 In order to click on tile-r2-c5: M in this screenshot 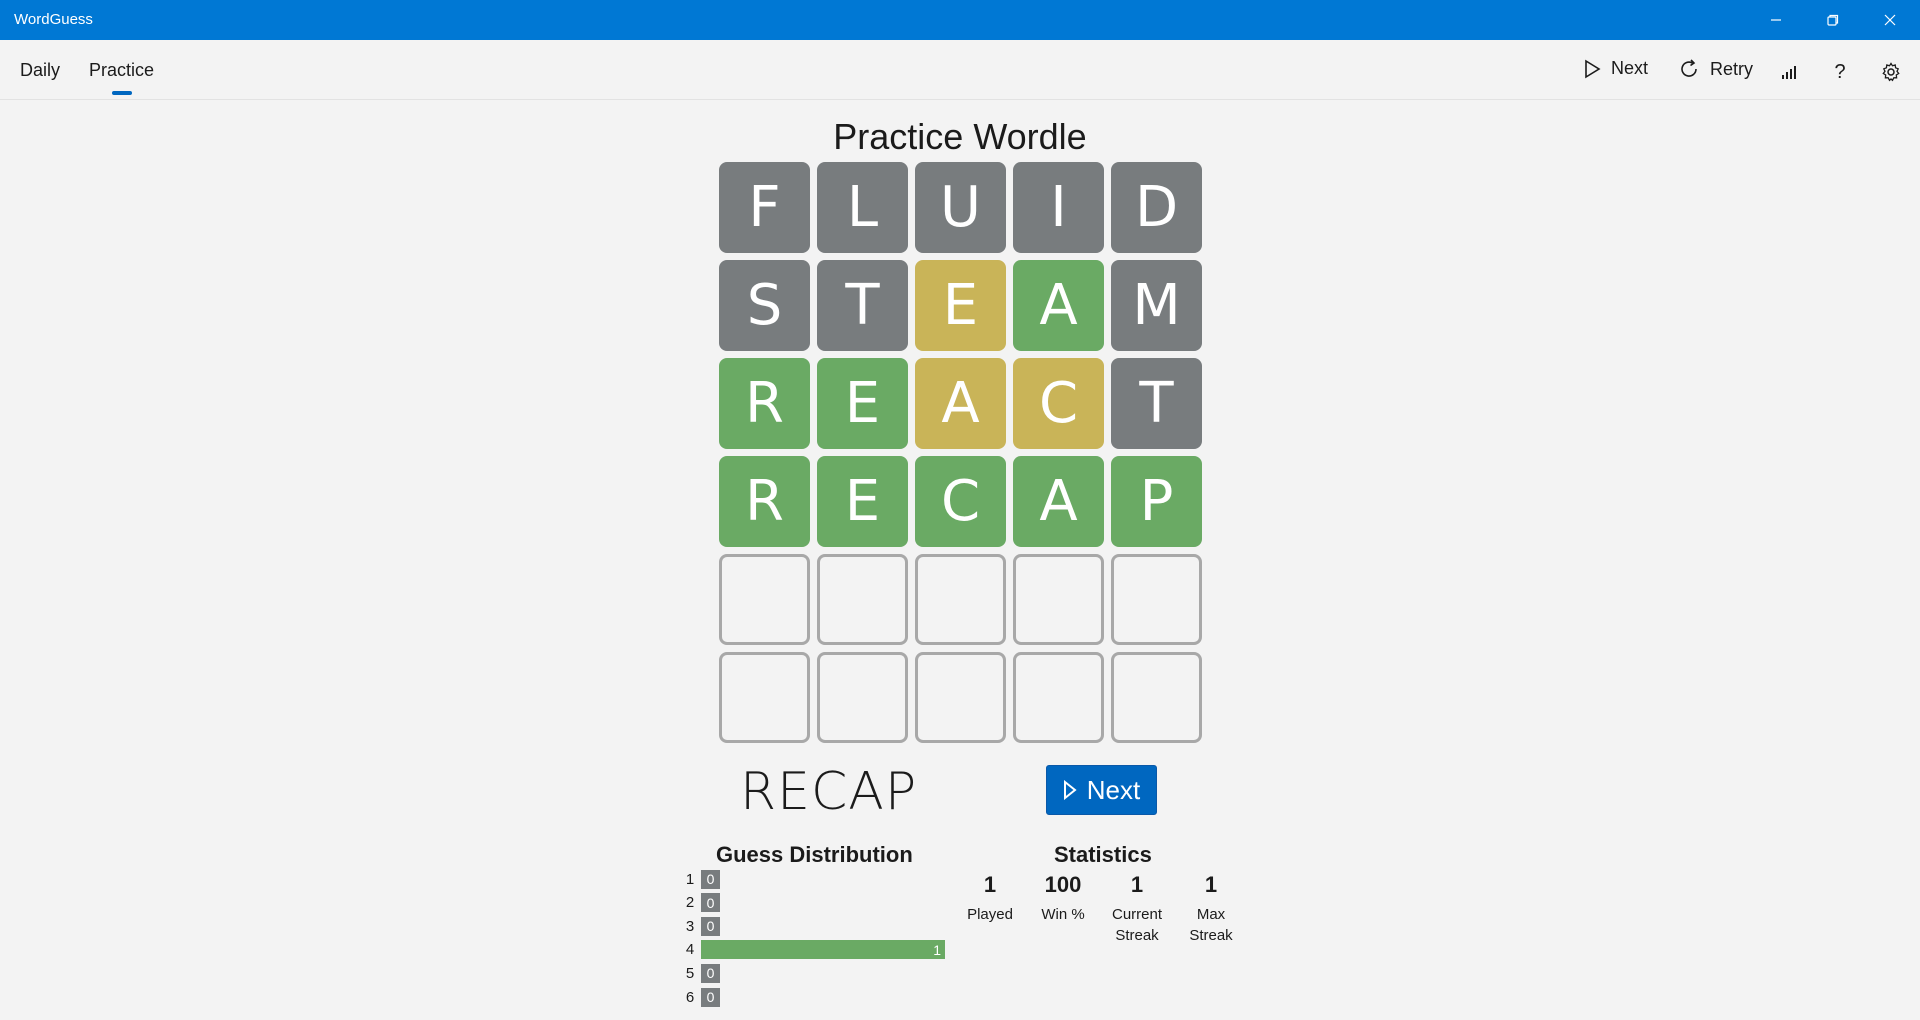, I will do `click(1156, 305)`.